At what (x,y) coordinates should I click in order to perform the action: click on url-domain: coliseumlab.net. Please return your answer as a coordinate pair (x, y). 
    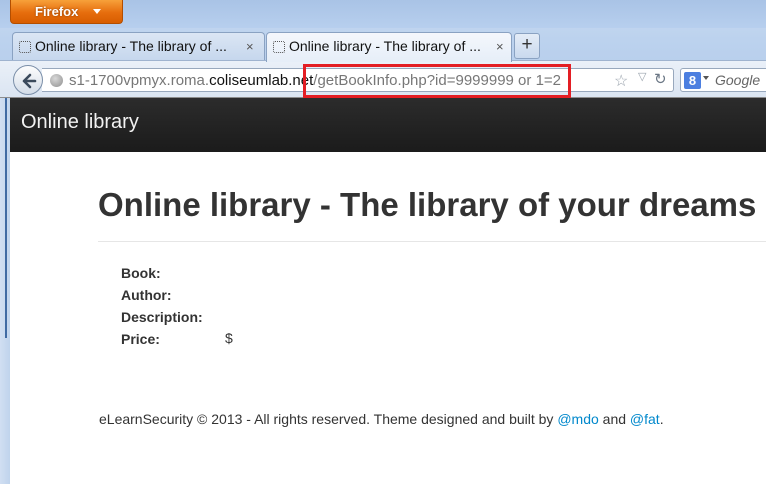
    Looking at the image, I should click on (261, 80).